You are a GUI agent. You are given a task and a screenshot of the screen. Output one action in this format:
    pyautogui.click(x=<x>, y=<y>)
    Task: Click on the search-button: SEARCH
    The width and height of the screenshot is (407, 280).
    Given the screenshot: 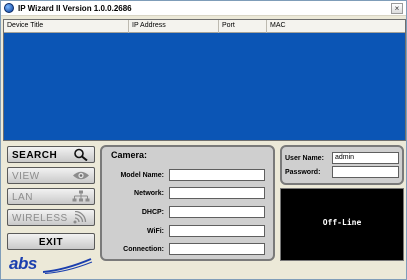 What is the action you would take?
    pyautogui.click(x=51, y=154)
    